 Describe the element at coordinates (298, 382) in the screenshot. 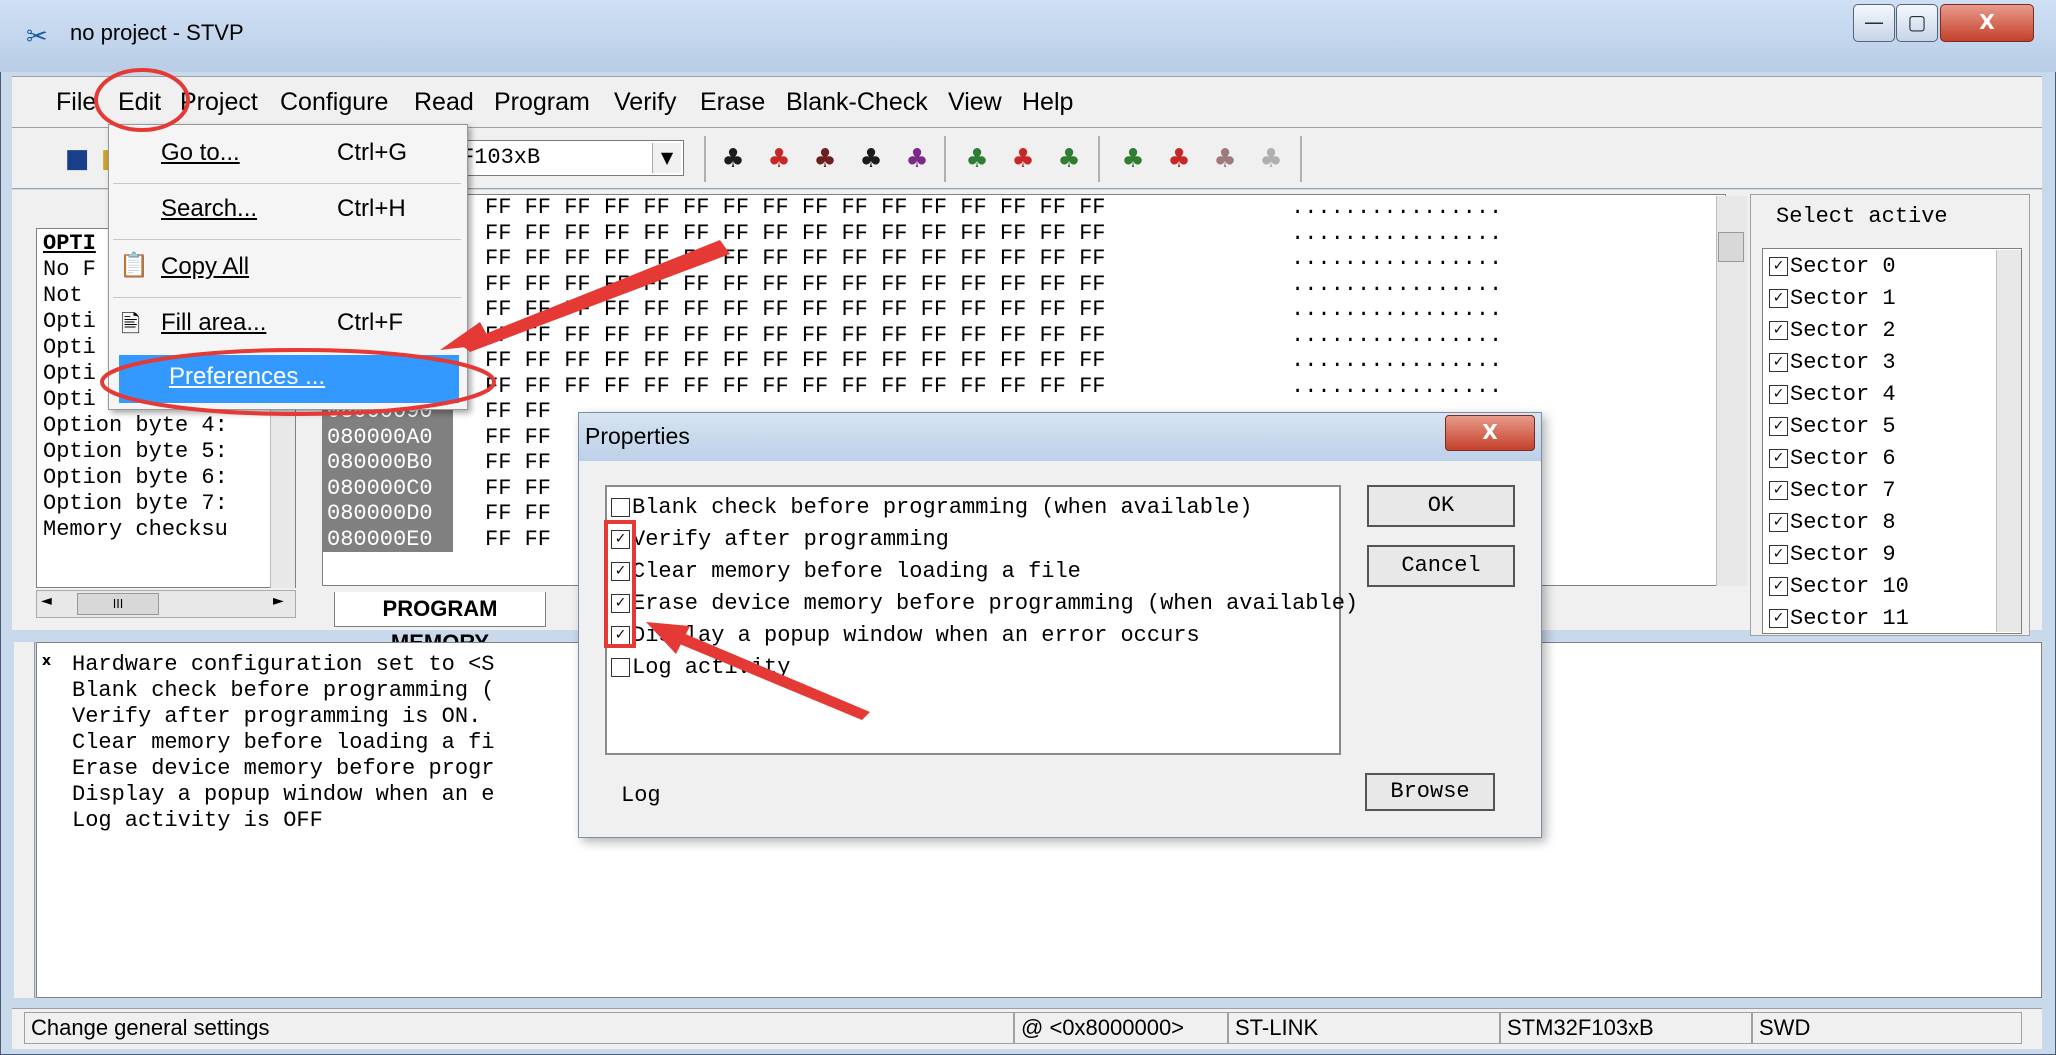

I see `preferences-highlight-circle` at that location.